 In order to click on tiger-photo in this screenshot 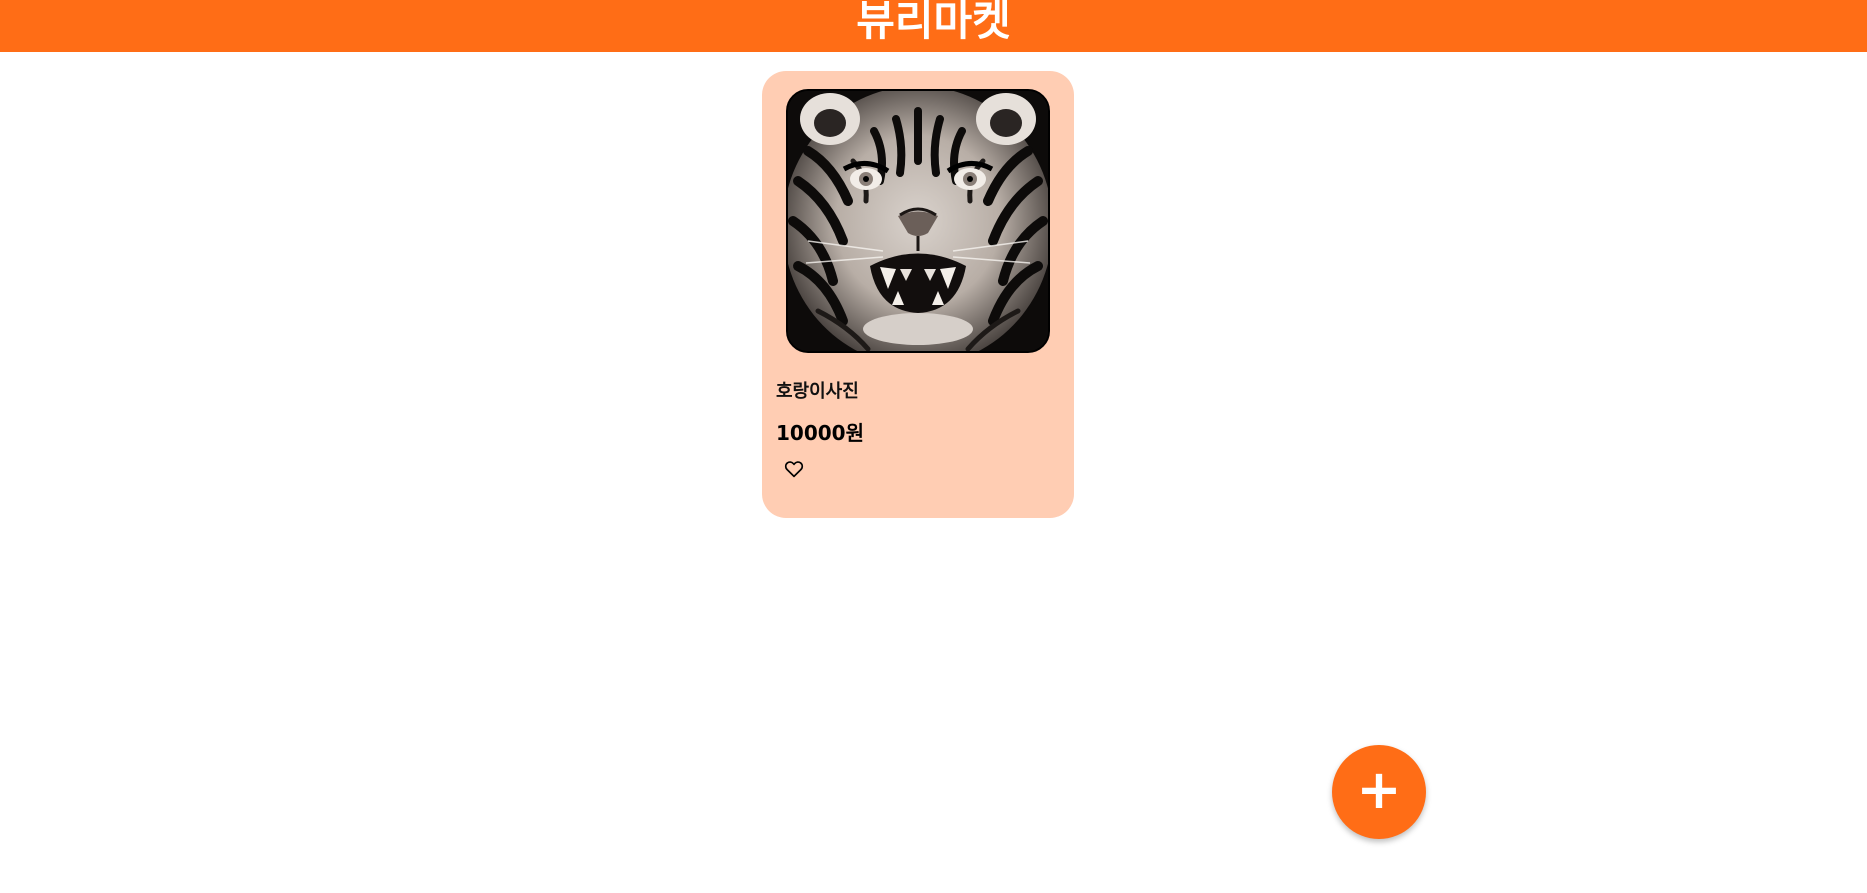, I will do `click(918, 221)`.